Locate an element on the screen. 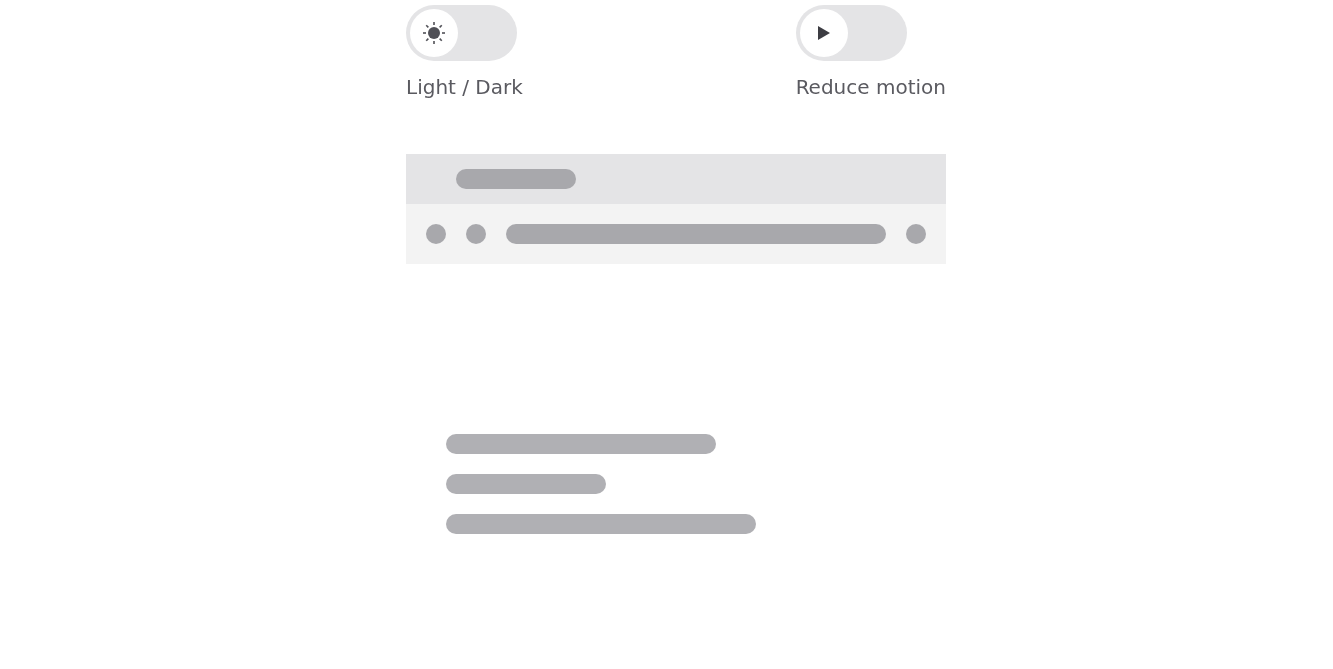 This screenshot has height=669, width=1333. menu-dot is located at coordinates (916, 234).